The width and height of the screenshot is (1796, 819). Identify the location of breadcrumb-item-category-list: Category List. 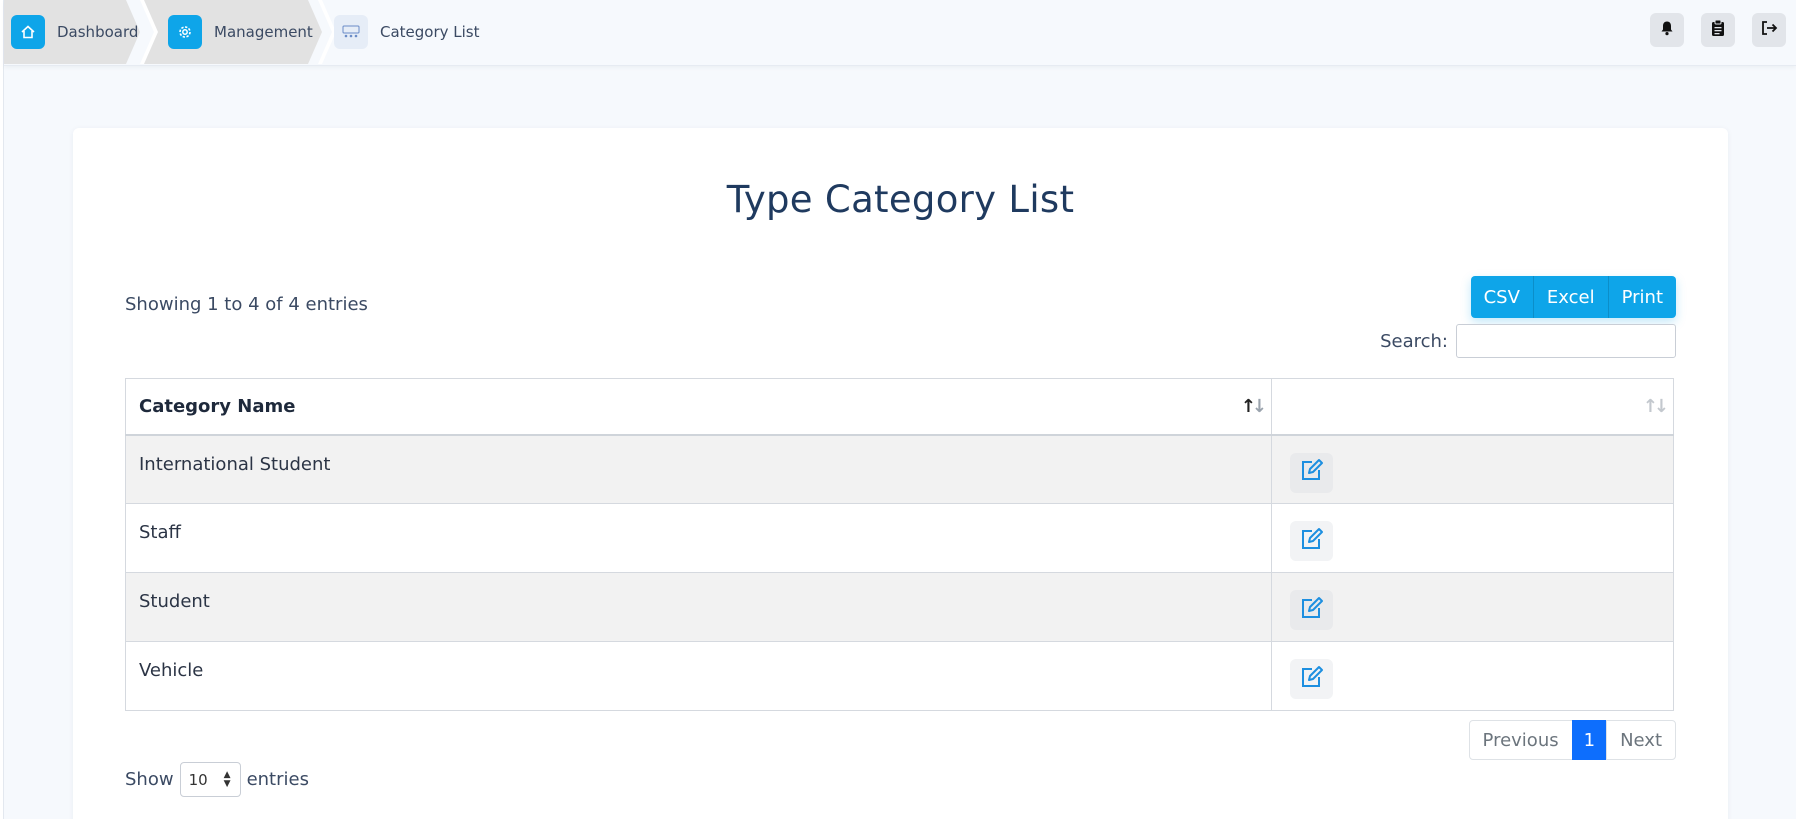
(407, 32).